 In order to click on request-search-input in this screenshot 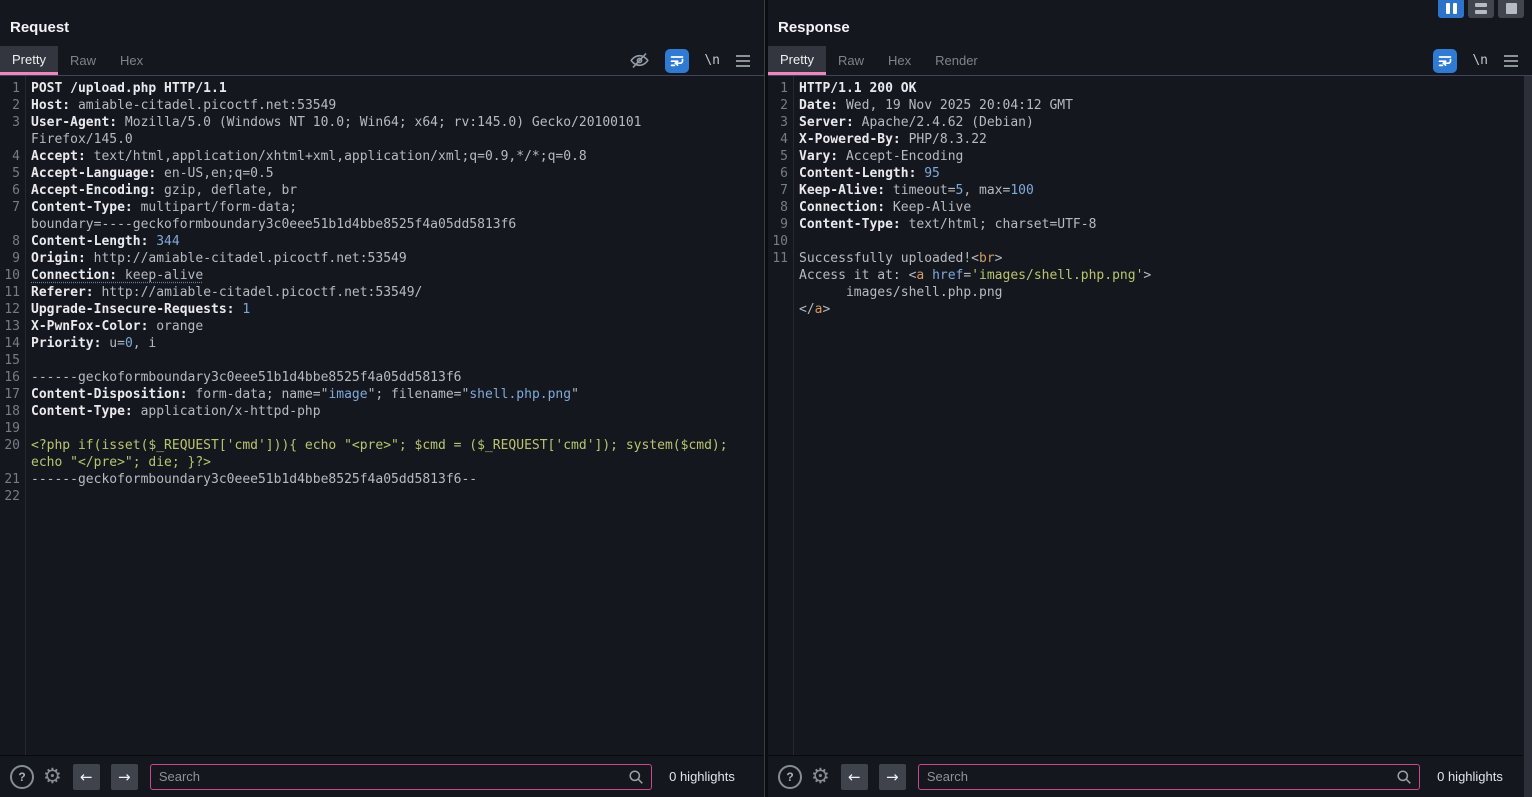, I will do `click(389, 776)`.